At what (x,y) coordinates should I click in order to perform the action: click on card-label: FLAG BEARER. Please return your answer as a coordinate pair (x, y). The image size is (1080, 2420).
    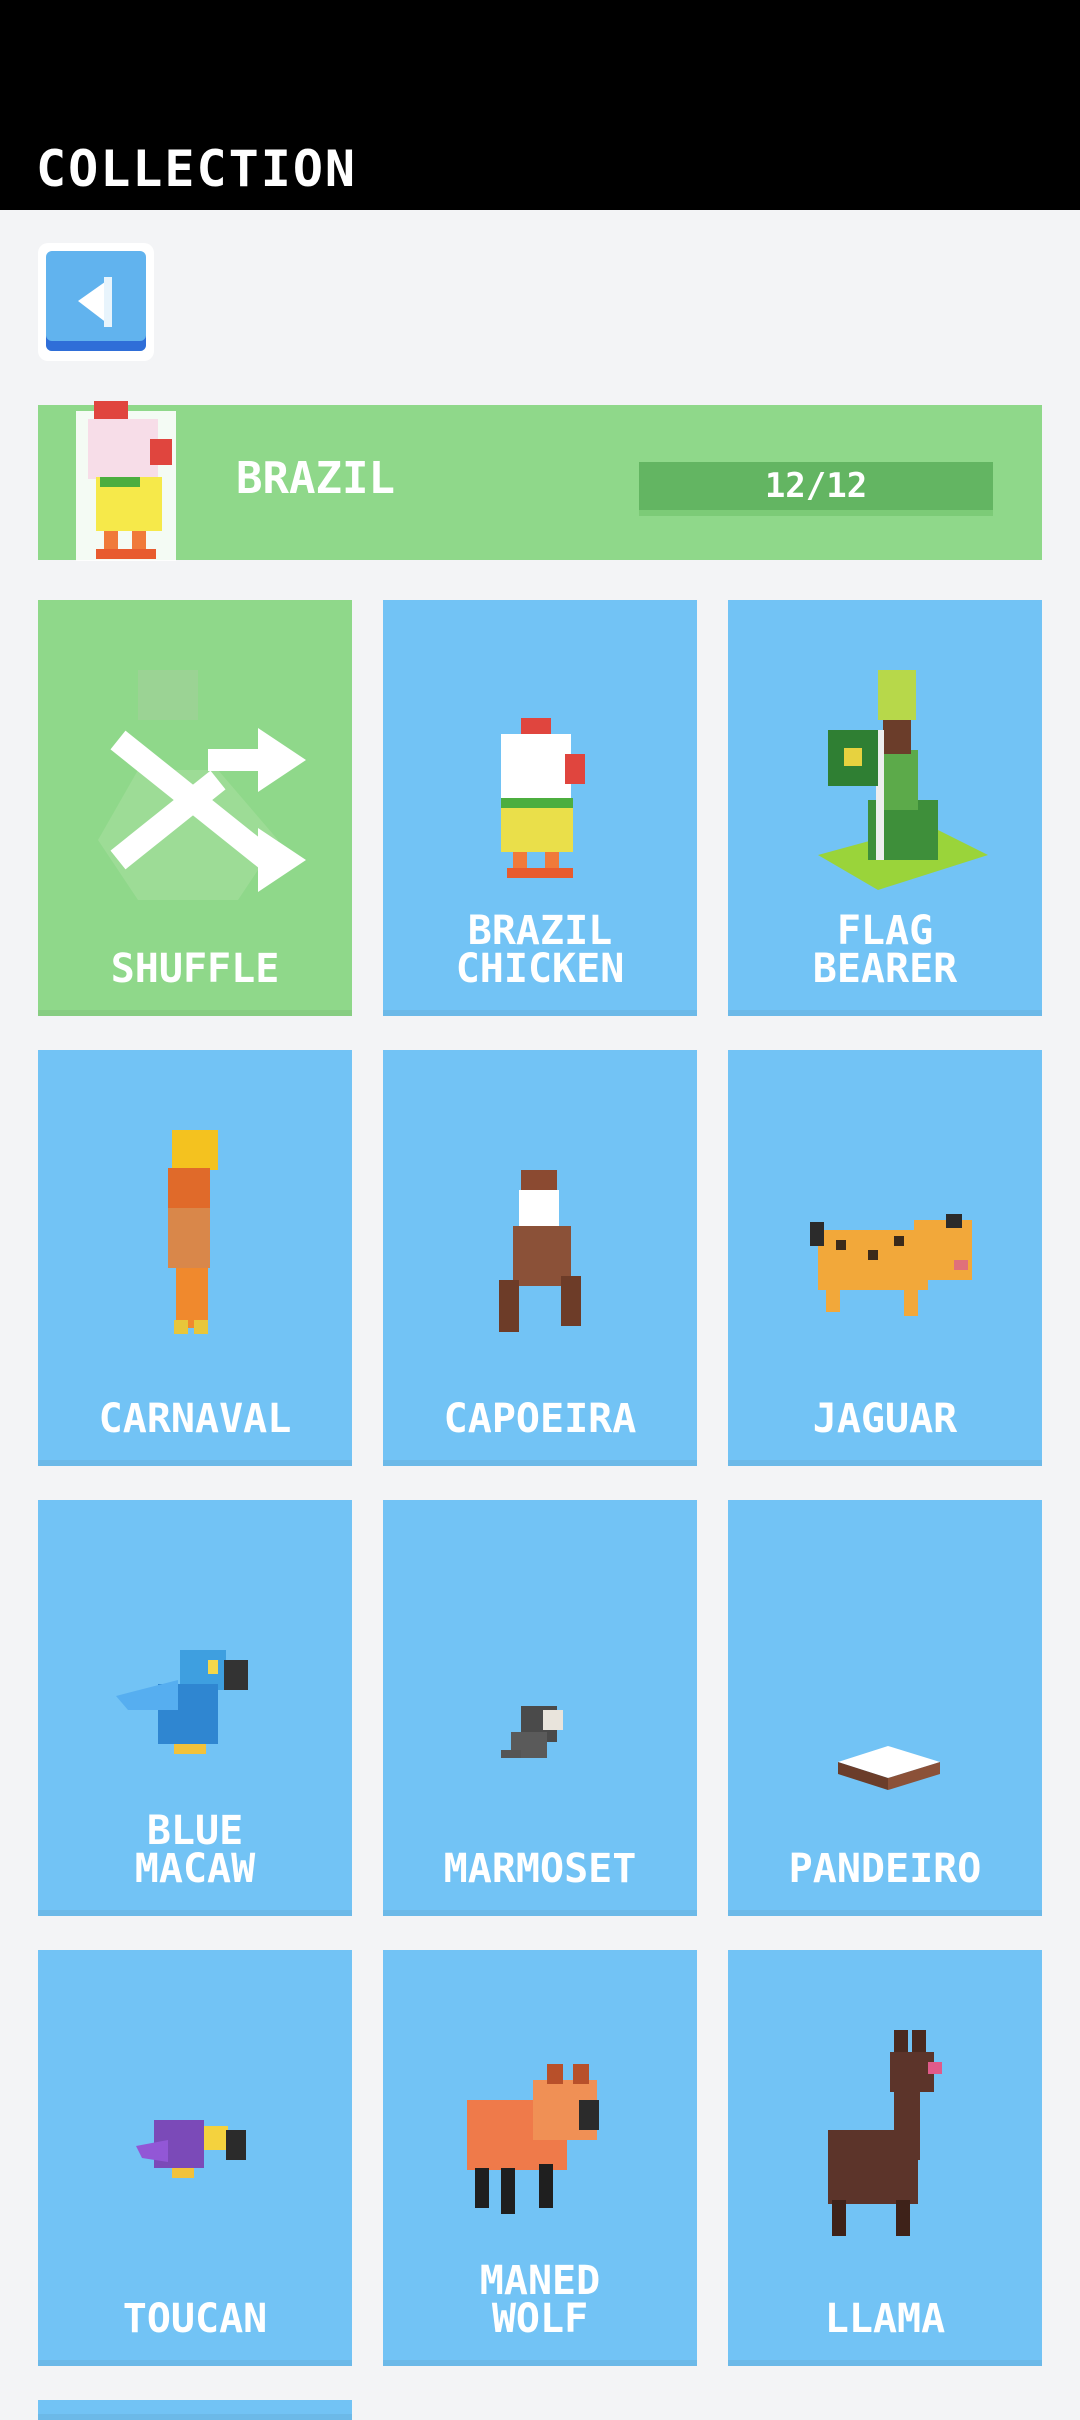
    Looking at the image, I should click on (885, 950).